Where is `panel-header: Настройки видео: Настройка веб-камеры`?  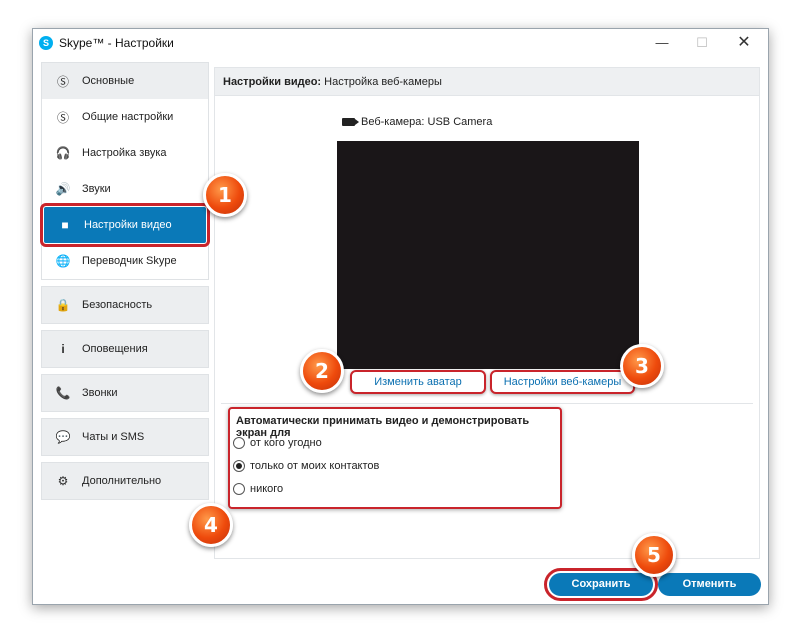
panel-header: Настройки видео: Настройка веб-камеры is located at coordinates (487, 82).